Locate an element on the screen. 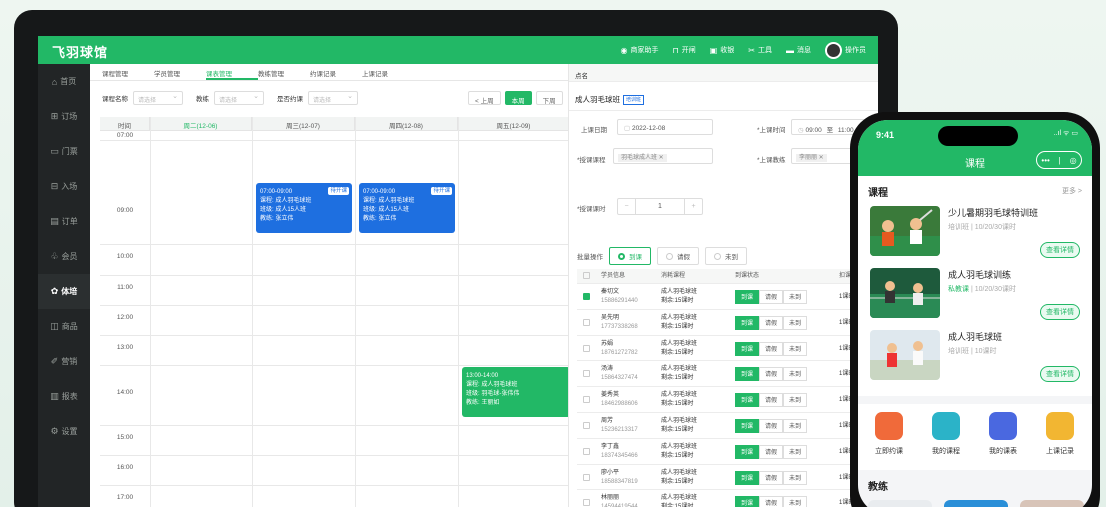 The width and height of the screenshot is (1106, 507). tab-attendance: 上课记录 is located at coordinates (388, 72).